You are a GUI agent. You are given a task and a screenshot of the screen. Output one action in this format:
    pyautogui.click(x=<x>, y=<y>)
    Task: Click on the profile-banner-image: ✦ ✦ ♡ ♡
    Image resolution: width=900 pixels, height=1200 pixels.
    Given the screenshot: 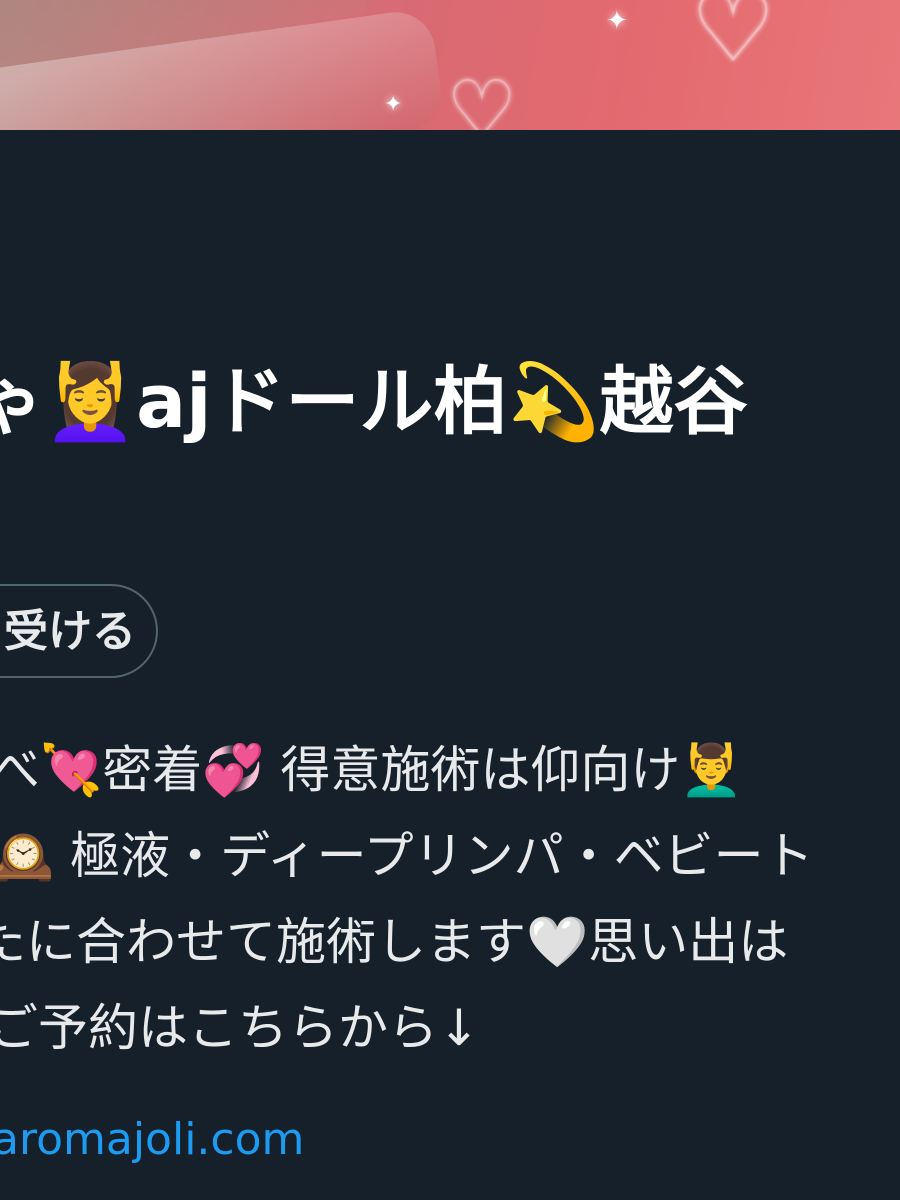 What is the action you would take?
    pyautogui.click(x=450, y=65)
    